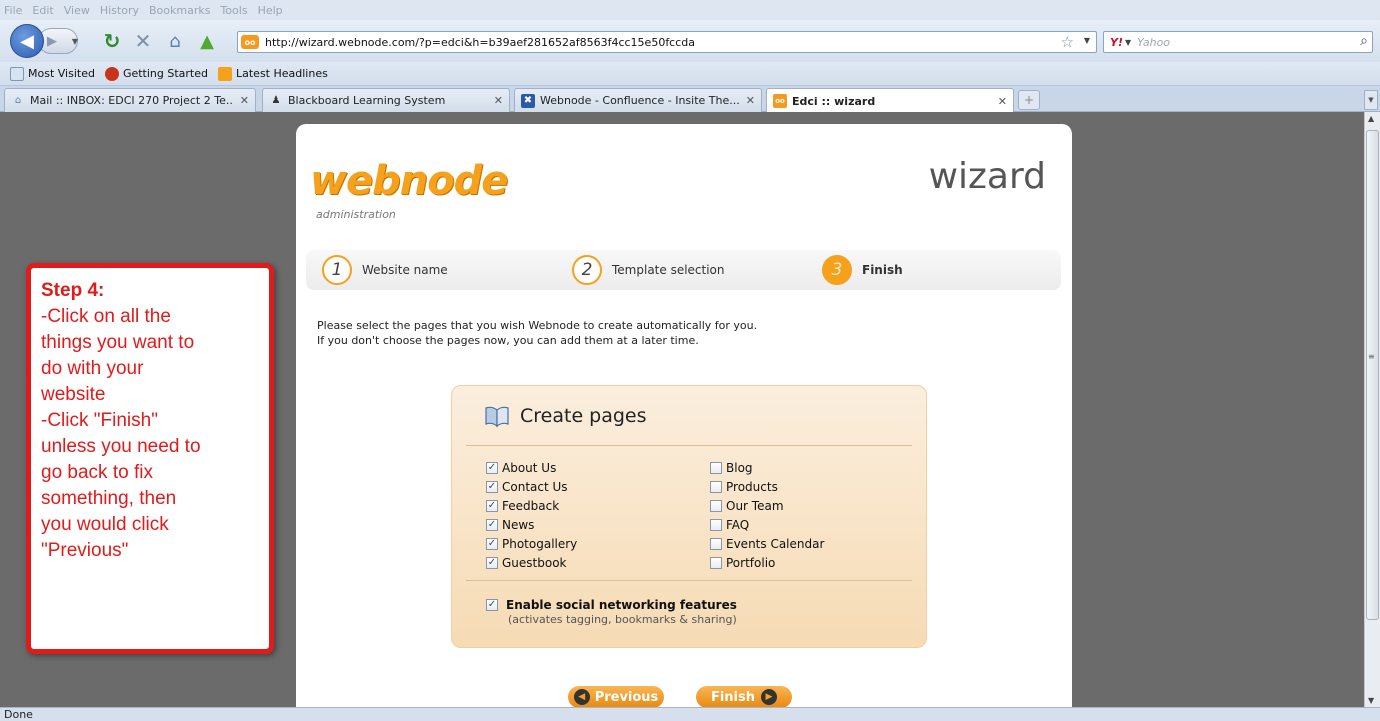 The image size is (1380, 721). What do you see at coordinates (531, 467) in the screenshot?
I see `page-option-about-us: ✓ About Us` at bounding box center [531, 467].